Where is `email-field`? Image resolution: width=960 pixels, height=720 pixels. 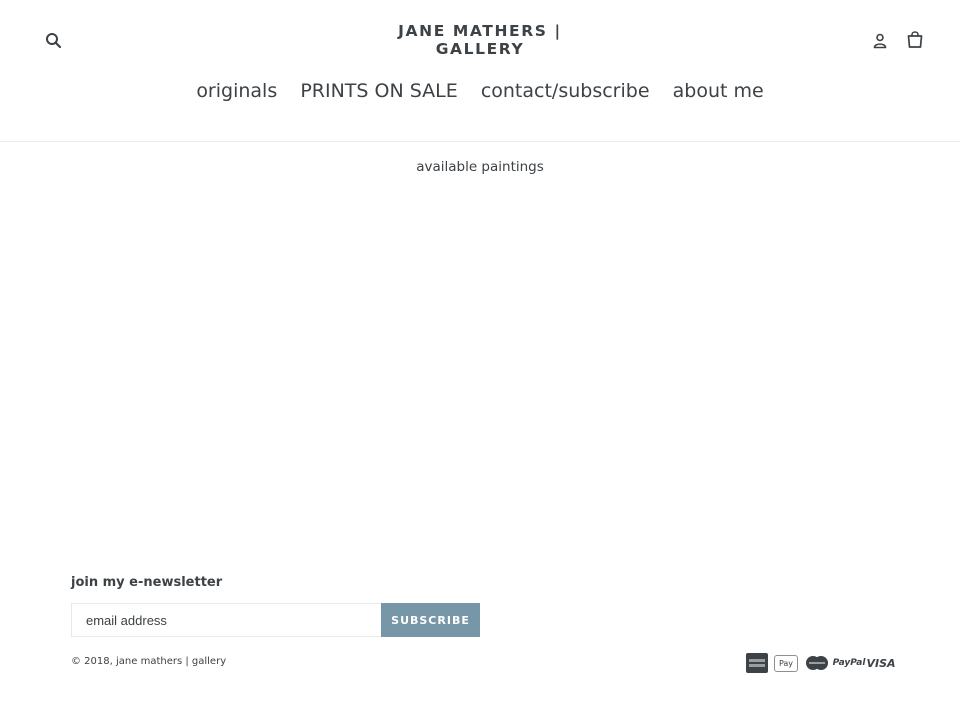
email-field is located at coordinates (226, 620).